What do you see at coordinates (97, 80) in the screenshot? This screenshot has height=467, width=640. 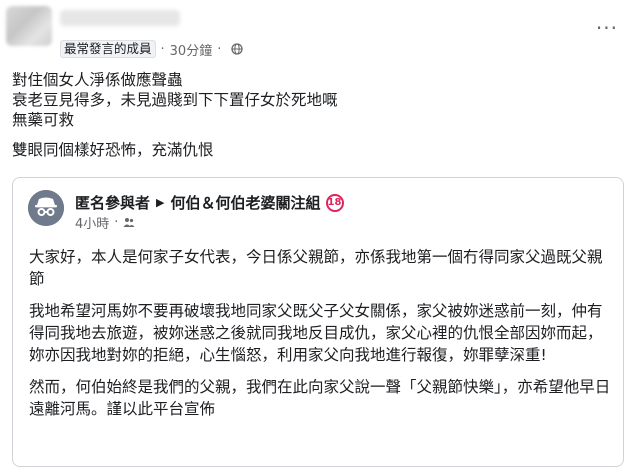 I see `post-line: 對住個女人淨係做應聲蟲` at bounding box center [97, 80].